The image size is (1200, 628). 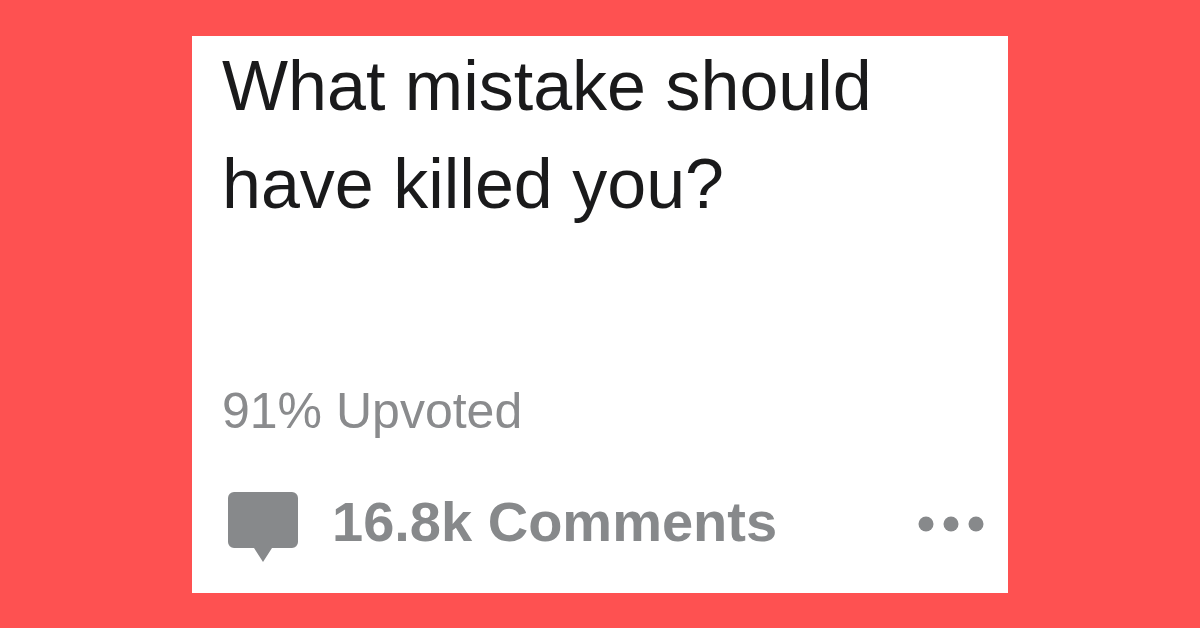 What do you see at coordinates (372, 411) in the screenshot?
I see `upvote-ratio: 91% Upvoted` at bounding box center [372, 411].